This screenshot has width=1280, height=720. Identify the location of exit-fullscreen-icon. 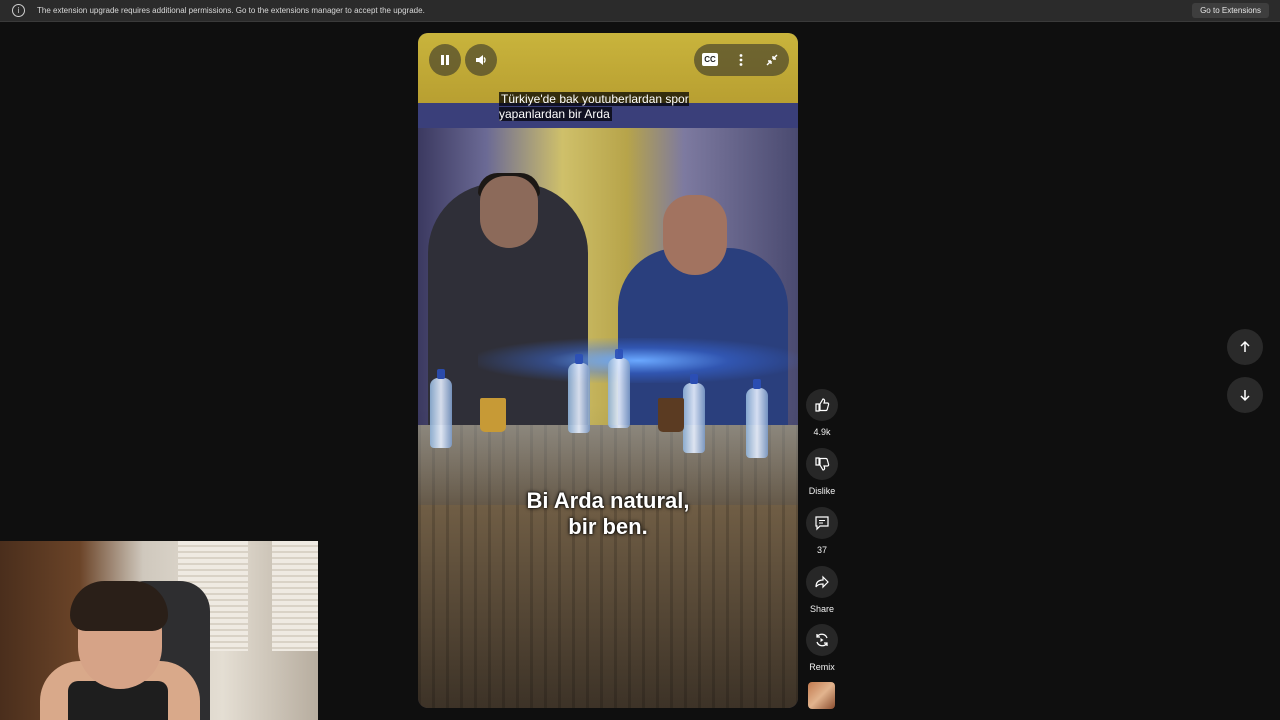
(772, 60).